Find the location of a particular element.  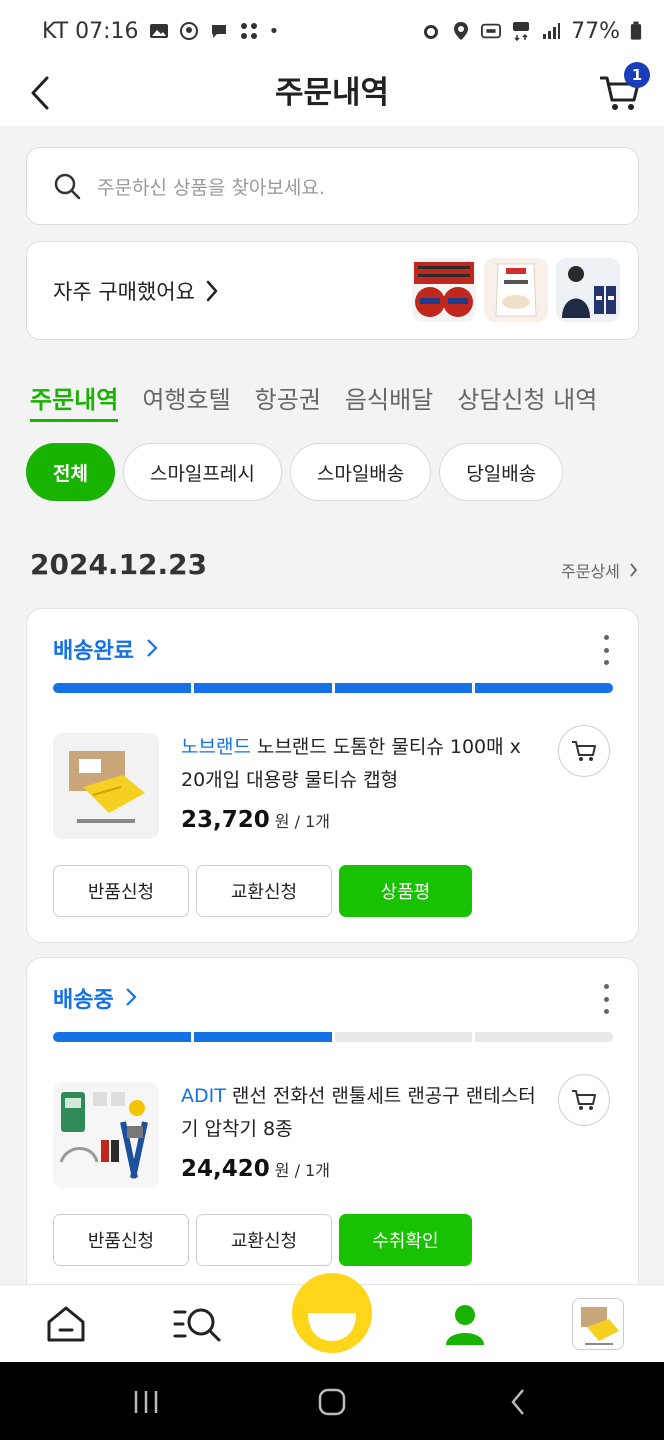

page-title: 주문내역 is located at coordinates (332, 93).